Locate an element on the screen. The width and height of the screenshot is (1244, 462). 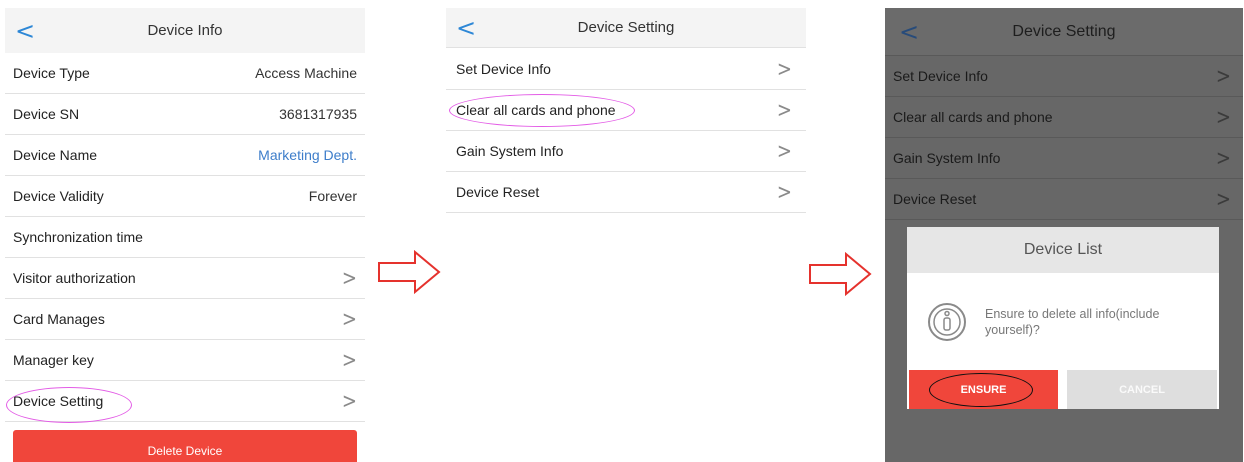
page-title: Device Info is located at coordinates (185, 30).